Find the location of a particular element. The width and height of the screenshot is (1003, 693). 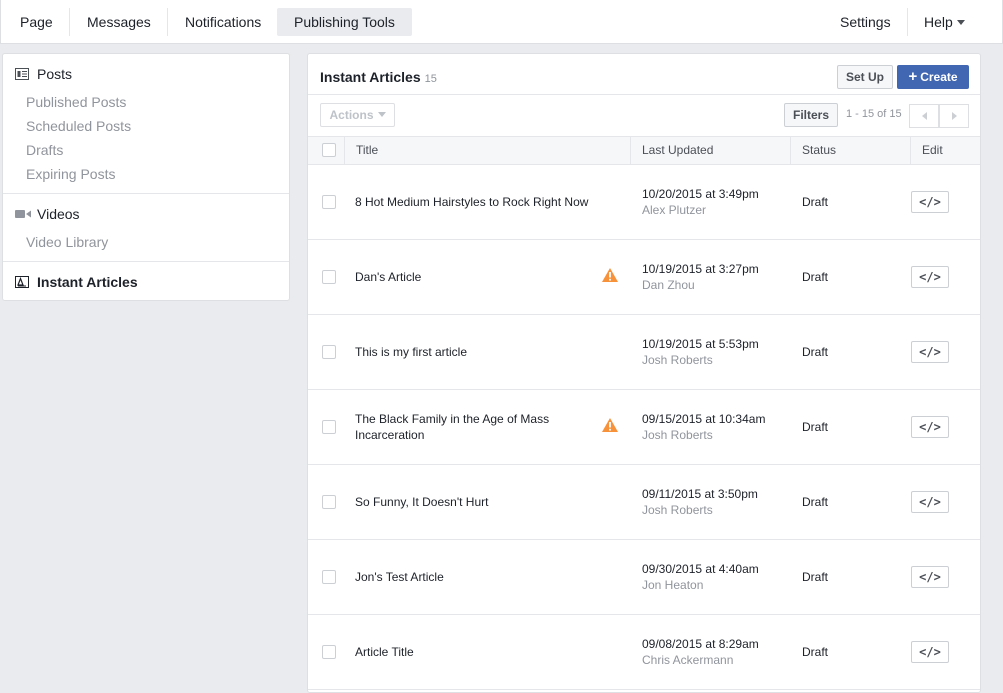

author-name: Jon Heaton is located at coordinates (672, 585).